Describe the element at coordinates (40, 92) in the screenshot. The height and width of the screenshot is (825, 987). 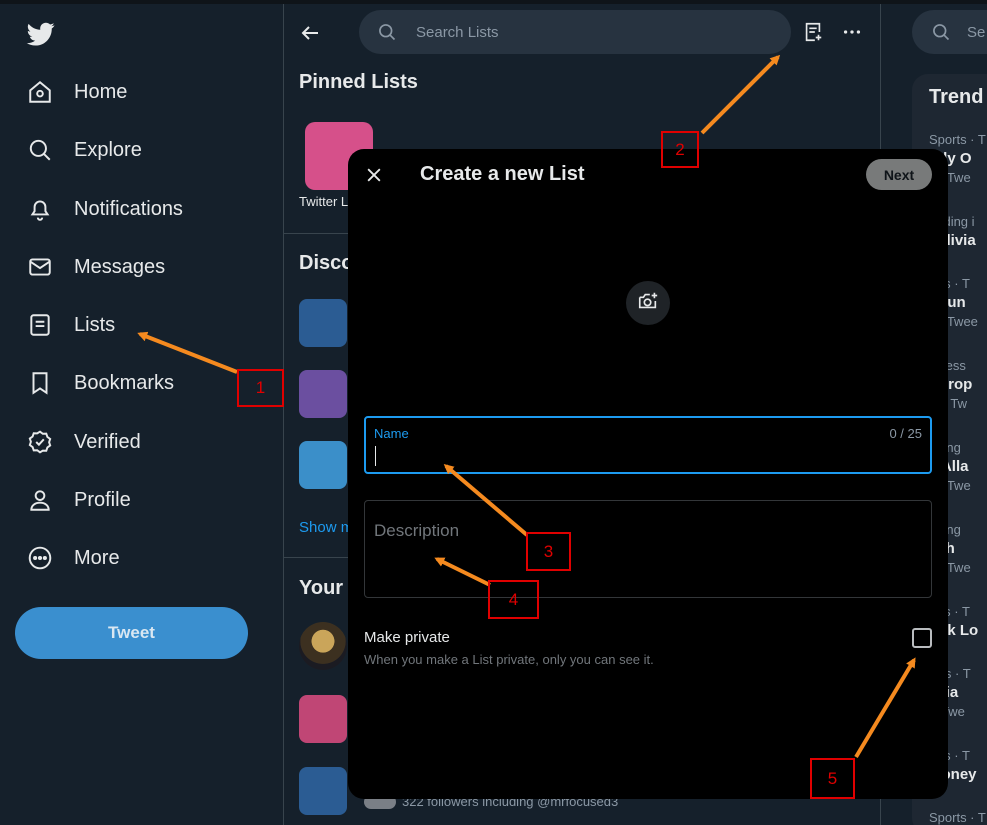
I see `home-icon` at that location.